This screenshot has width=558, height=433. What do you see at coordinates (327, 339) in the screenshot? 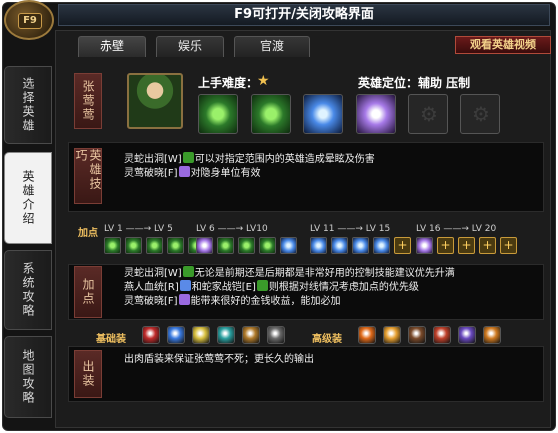
I see `advanced-gear-label: 高级装` at bounding box center [327, 339].